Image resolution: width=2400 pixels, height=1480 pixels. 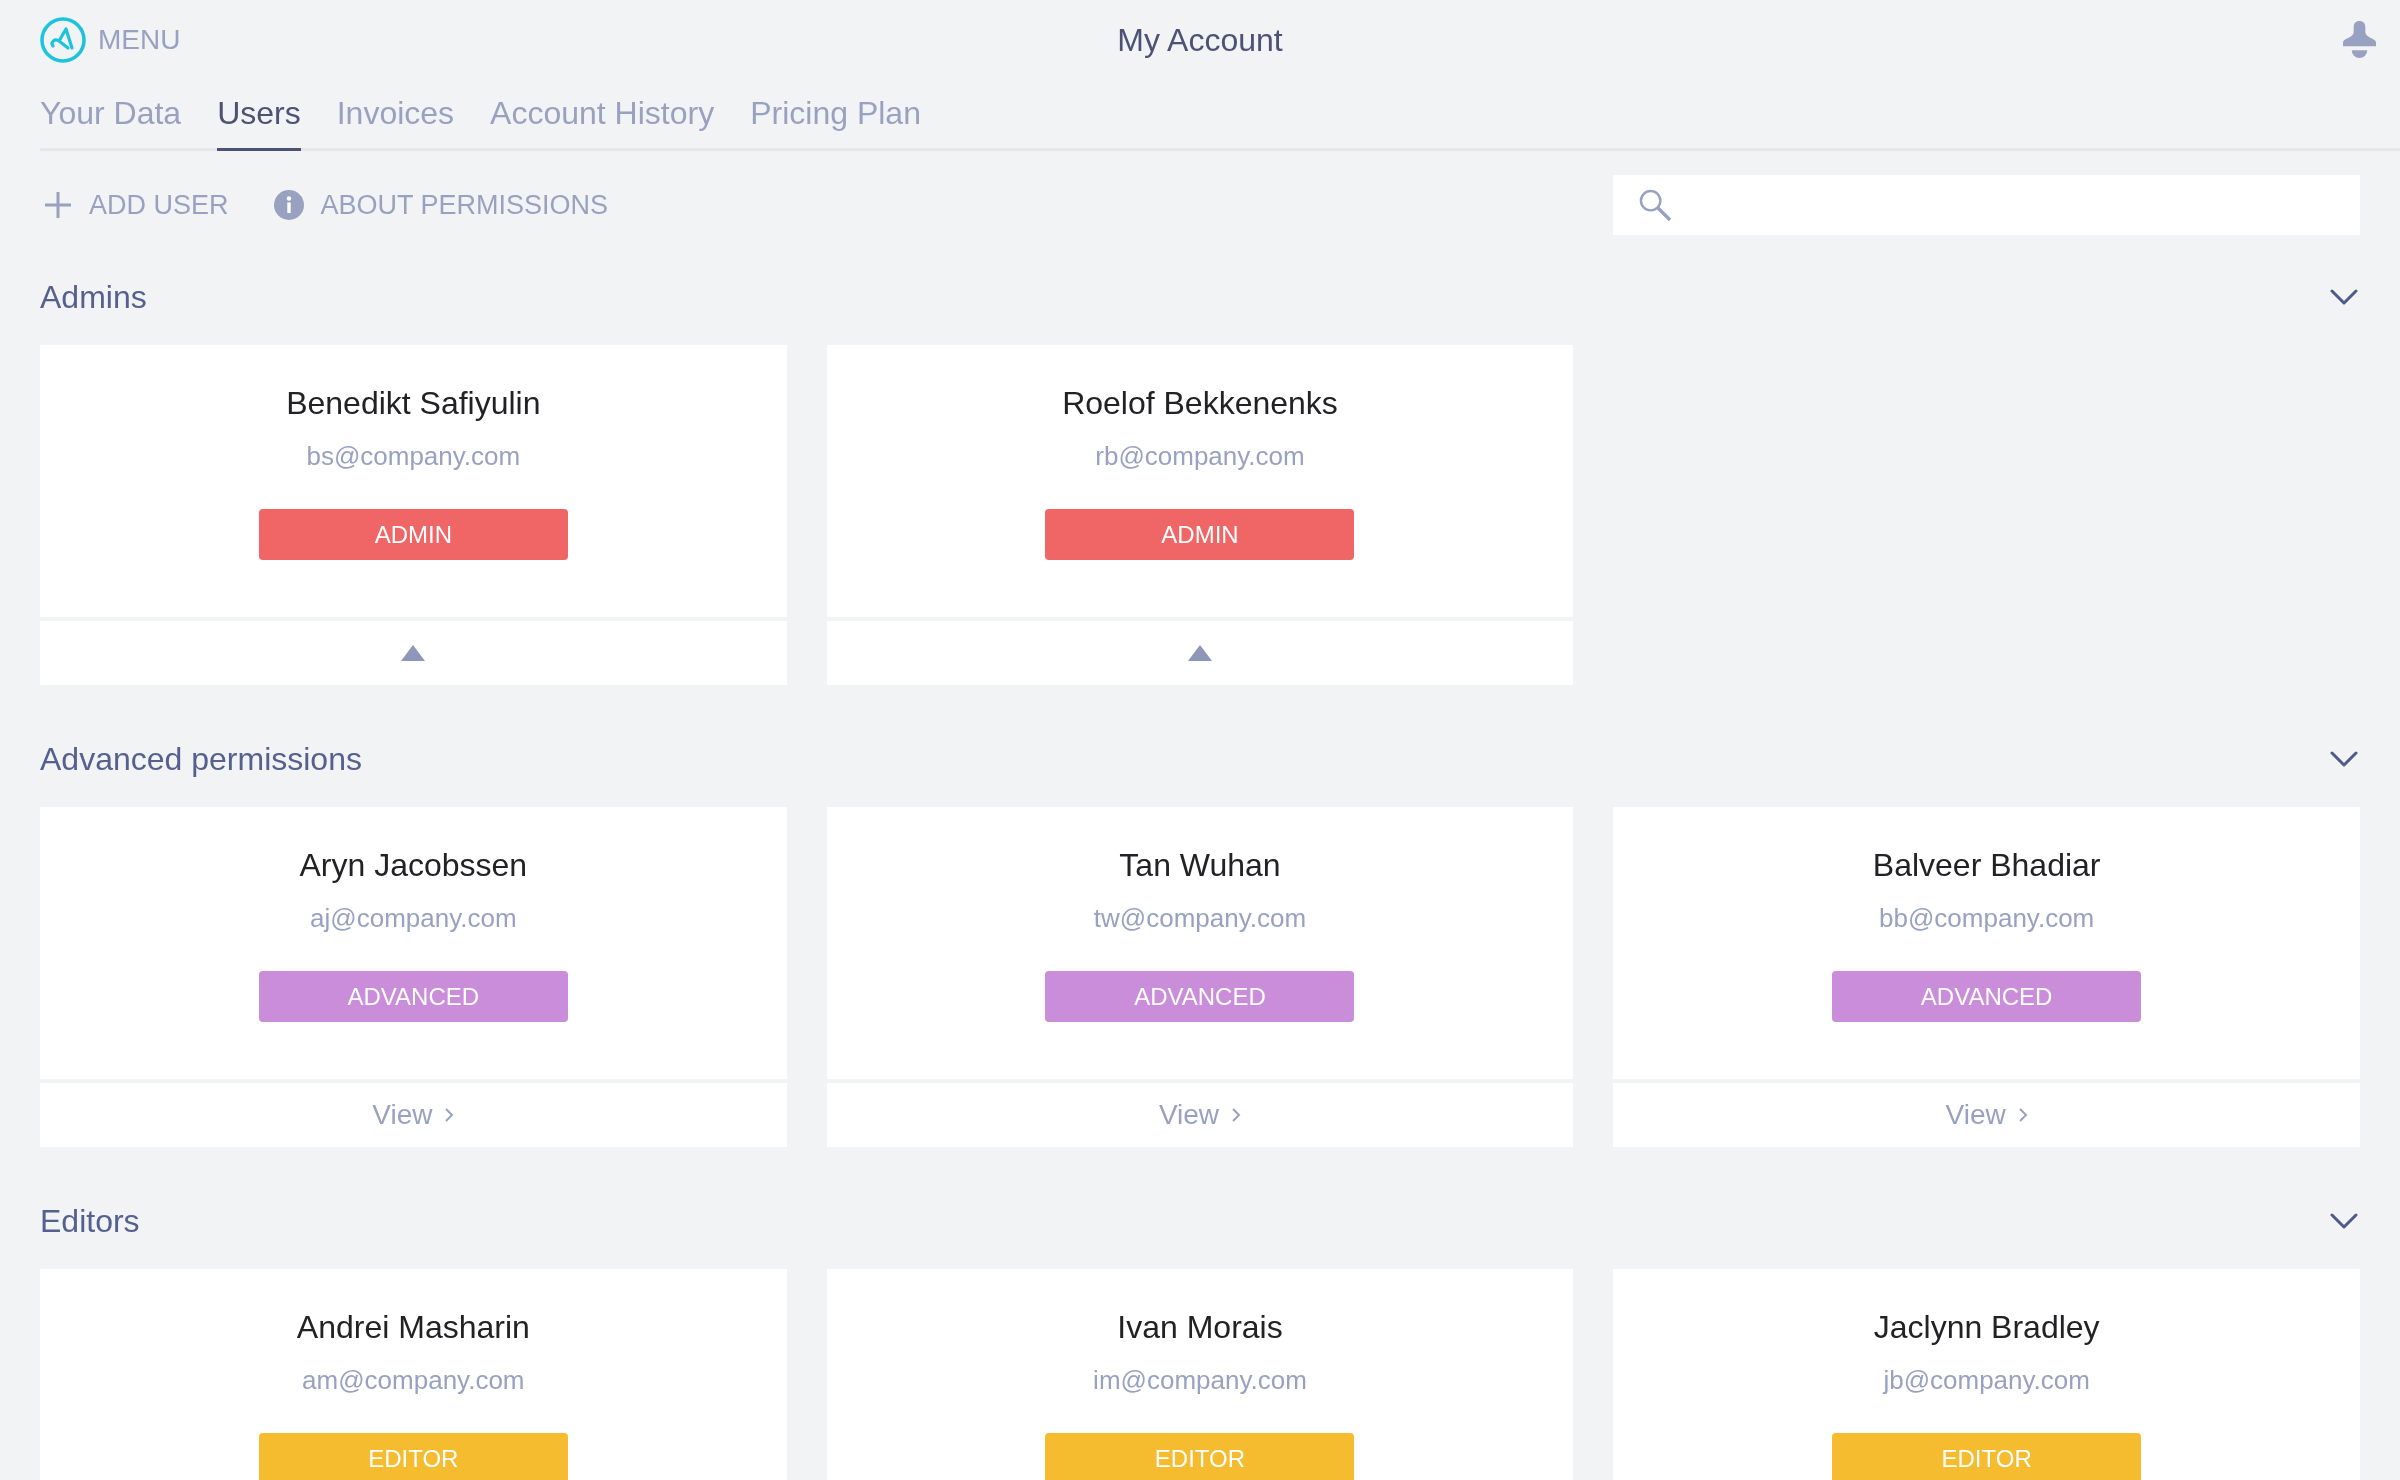 What do you see at coordinates (1200, 403) in the screenshot?
I see `user-name: Roelof Bekkenenks` at bounding box center [1200, 403].